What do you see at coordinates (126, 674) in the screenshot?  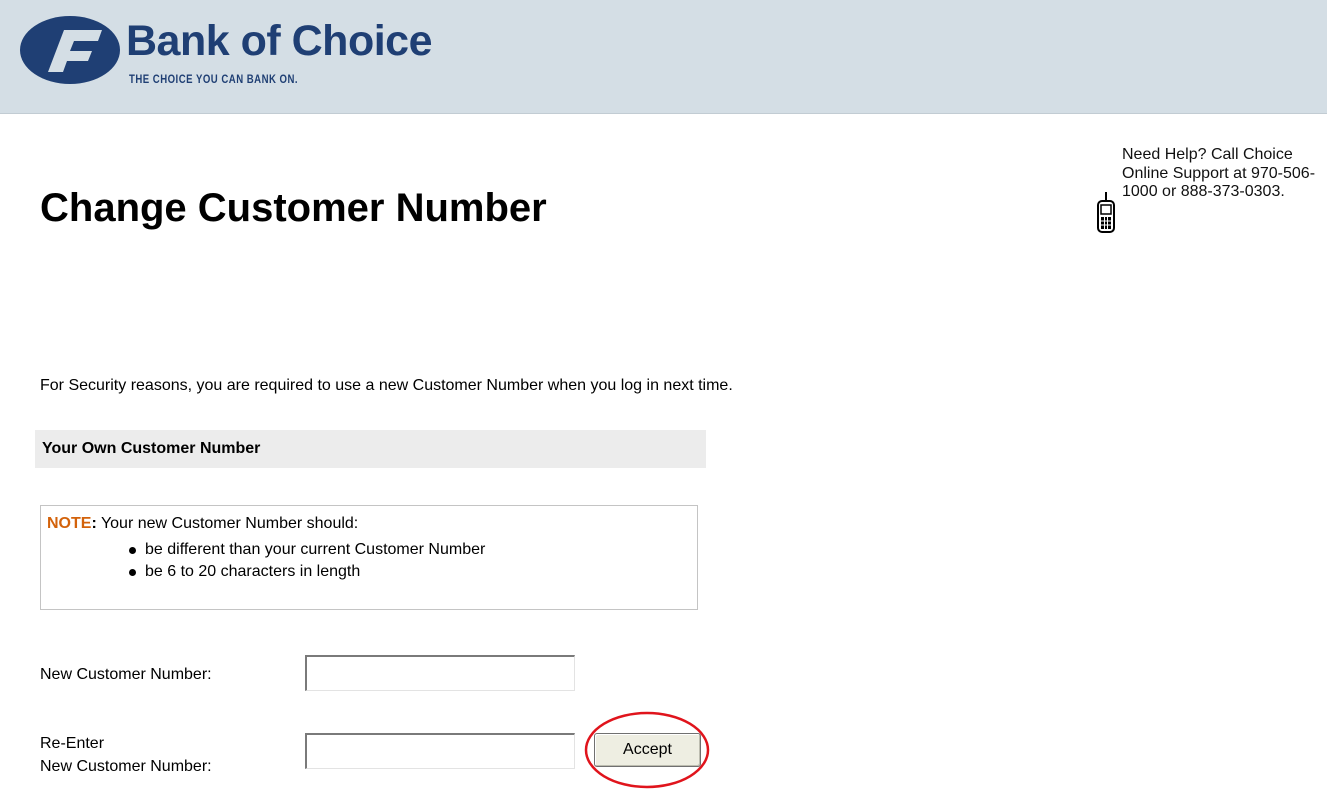 I see `new-customer-number-label: New Customer Number:` at bounding box center [126, 674].